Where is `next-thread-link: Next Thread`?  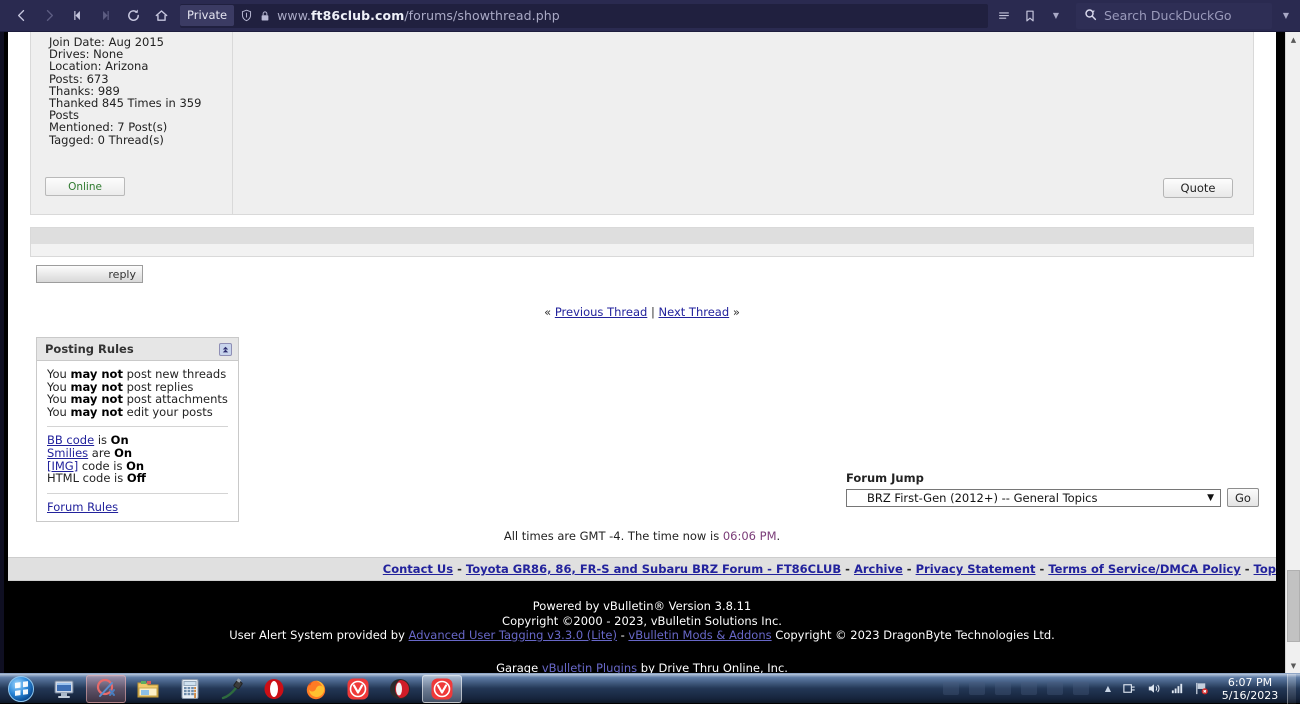
next-thread-link: Next Thread is located at coordinates (693, 312).